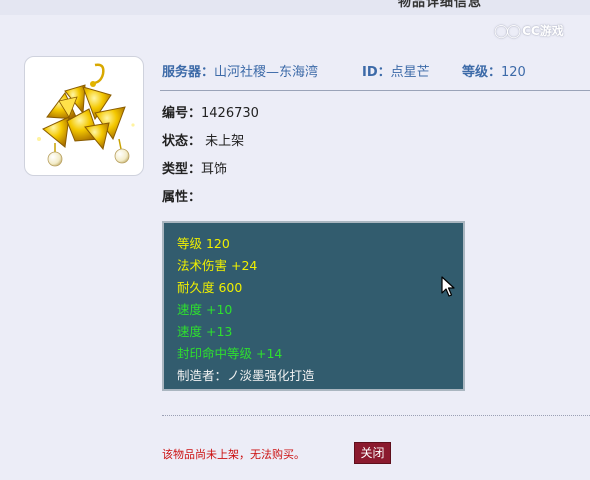 This screenshot has height=480, width=590. I want to click on id-label: ID：, so click(376, 72).